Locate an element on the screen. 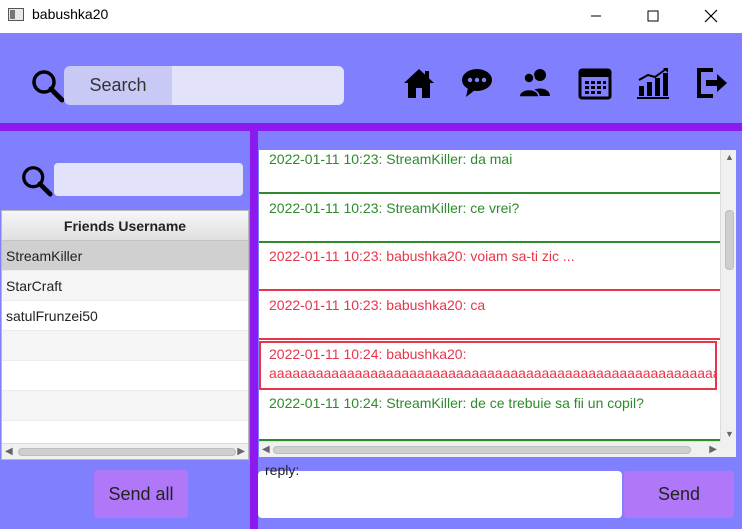 This screenshot has height=529, width=742. reply-input is located at coordinates (440, 494).